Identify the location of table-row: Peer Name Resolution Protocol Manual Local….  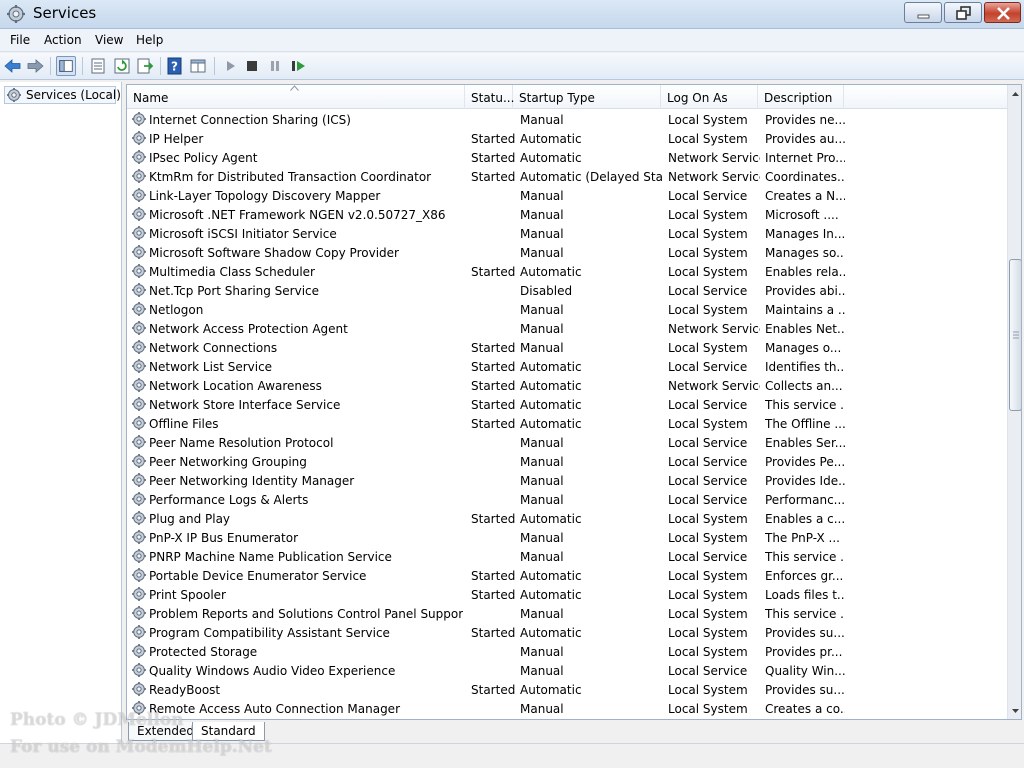
(567, 442).